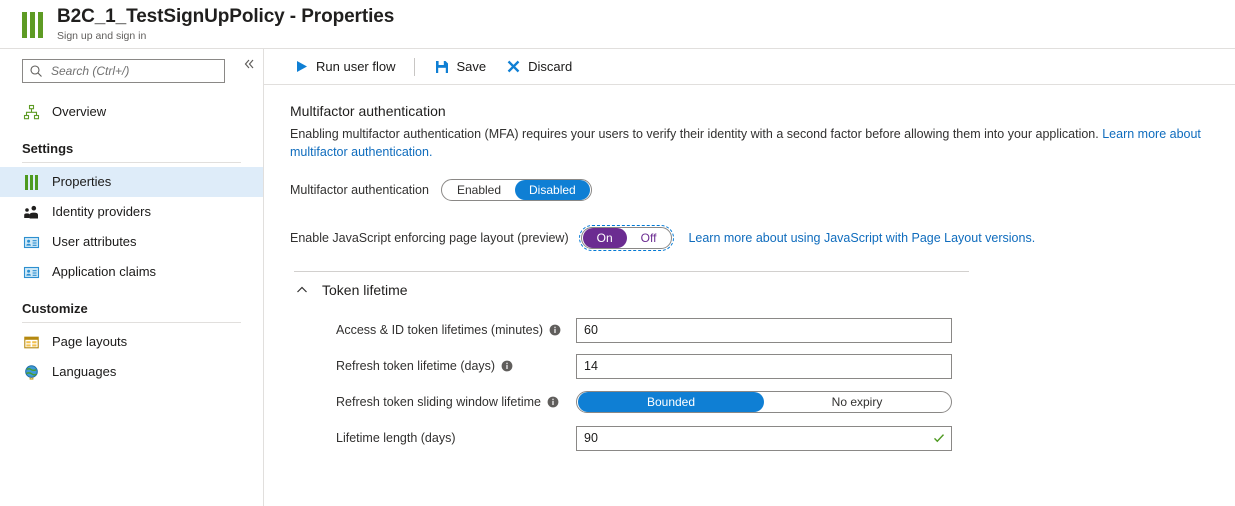 The height and width of the screenshot is (506, 1235). Describe the element at coordinates (31, 242) in the screenshot. I see `user-attributes-card-icon` at that location.